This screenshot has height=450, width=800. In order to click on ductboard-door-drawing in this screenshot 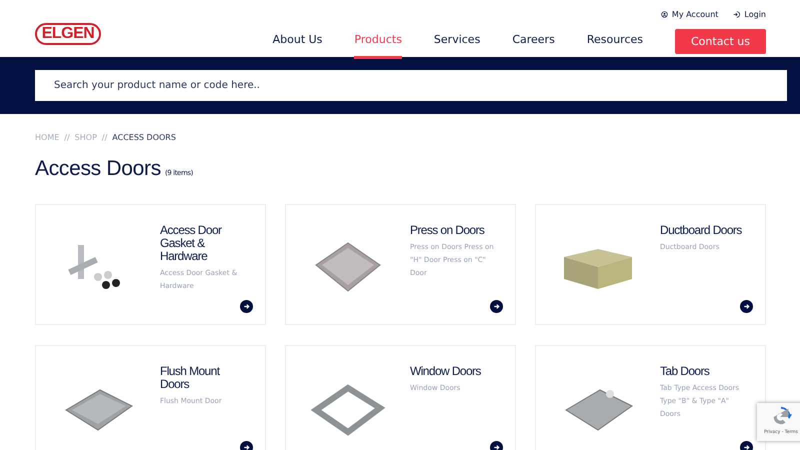, I will do `click(598, 269)`.